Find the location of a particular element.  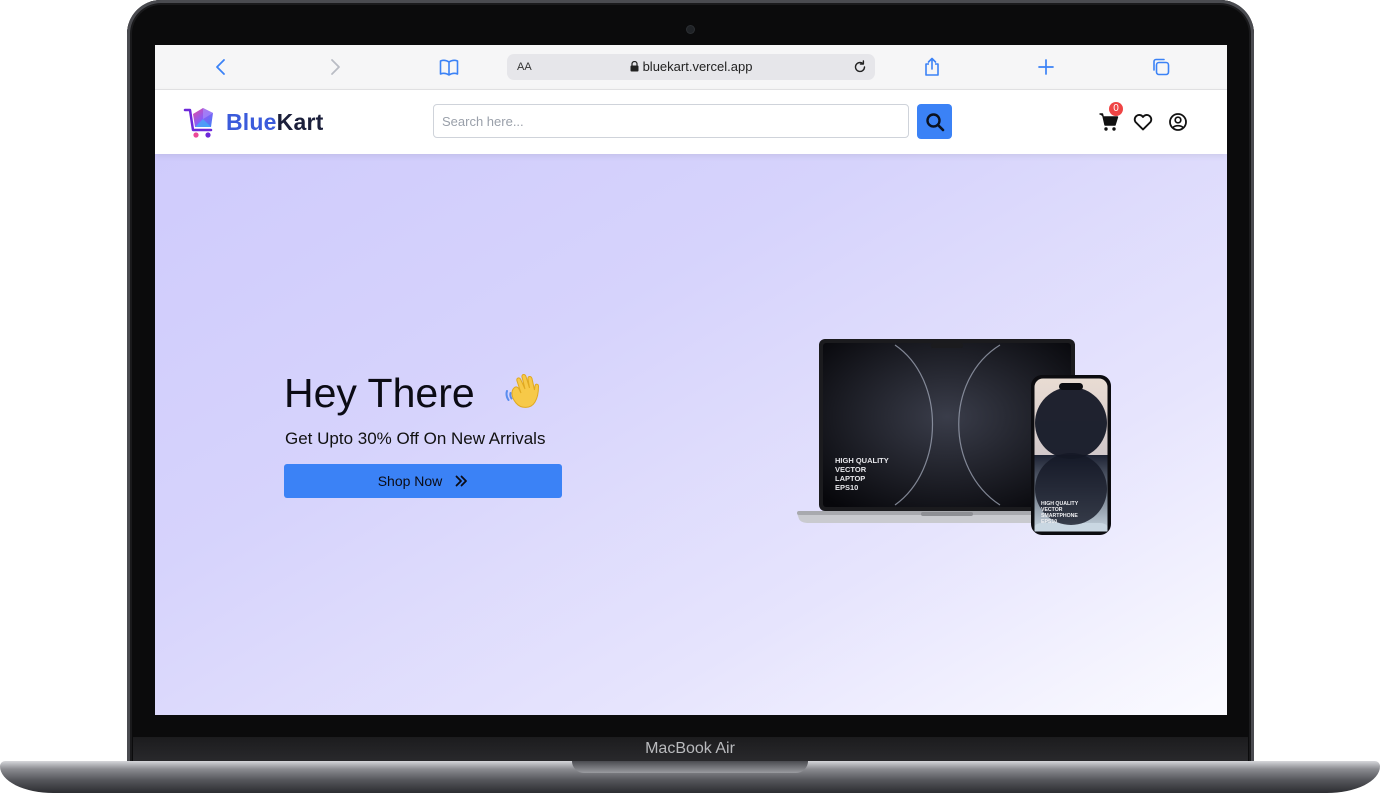

bookmarks-icon is located at coordinates (449, 67).